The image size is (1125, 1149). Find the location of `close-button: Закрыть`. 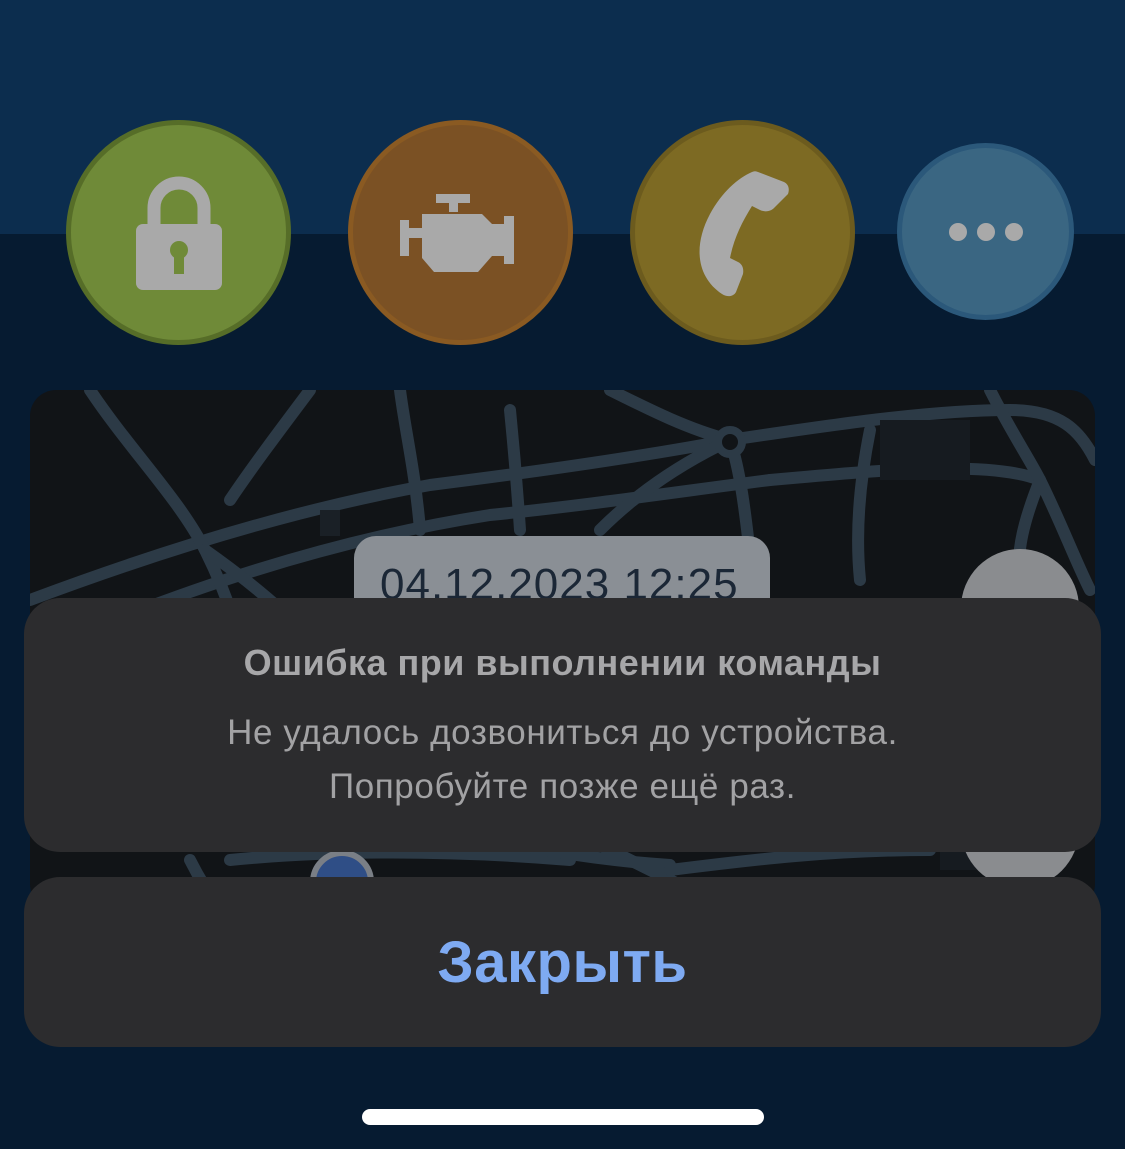

close-button: Закрыть is located at coordinates (562, 962).